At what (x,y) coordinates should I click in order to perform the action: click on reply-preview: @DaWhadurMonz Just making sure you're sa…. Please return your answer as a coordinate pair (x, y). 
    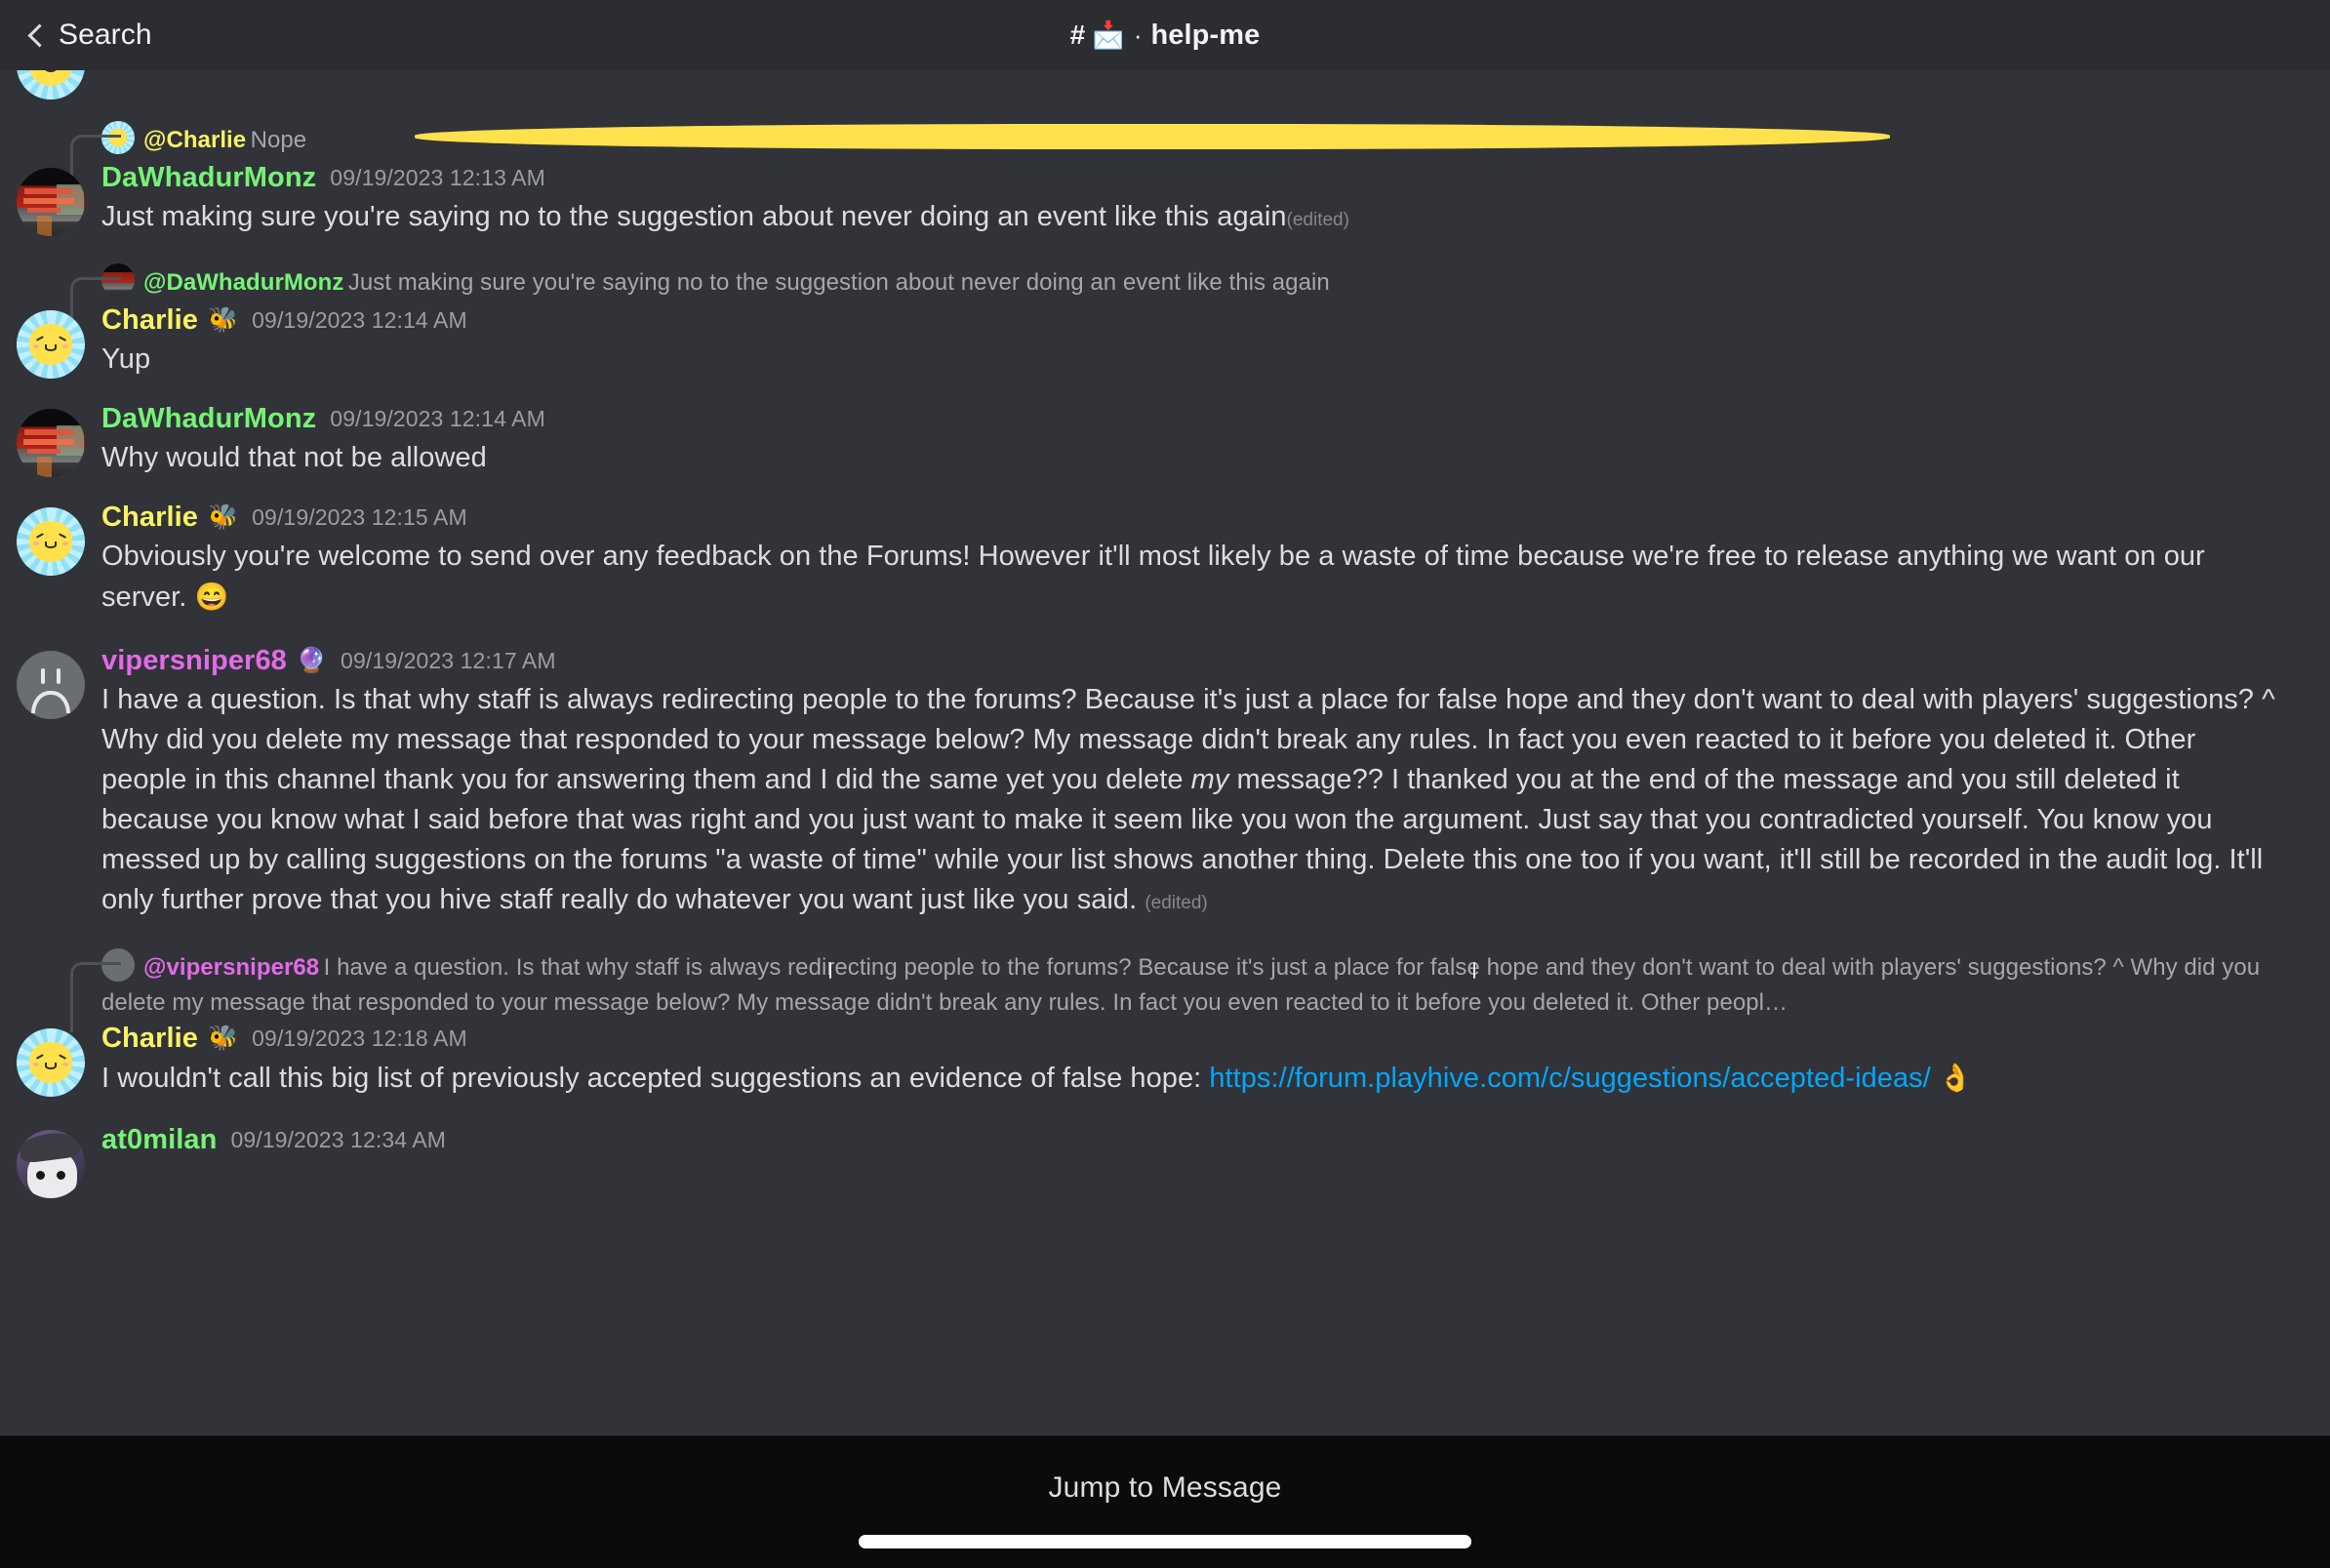
    Looking at the image, I should click on (1152, 290).